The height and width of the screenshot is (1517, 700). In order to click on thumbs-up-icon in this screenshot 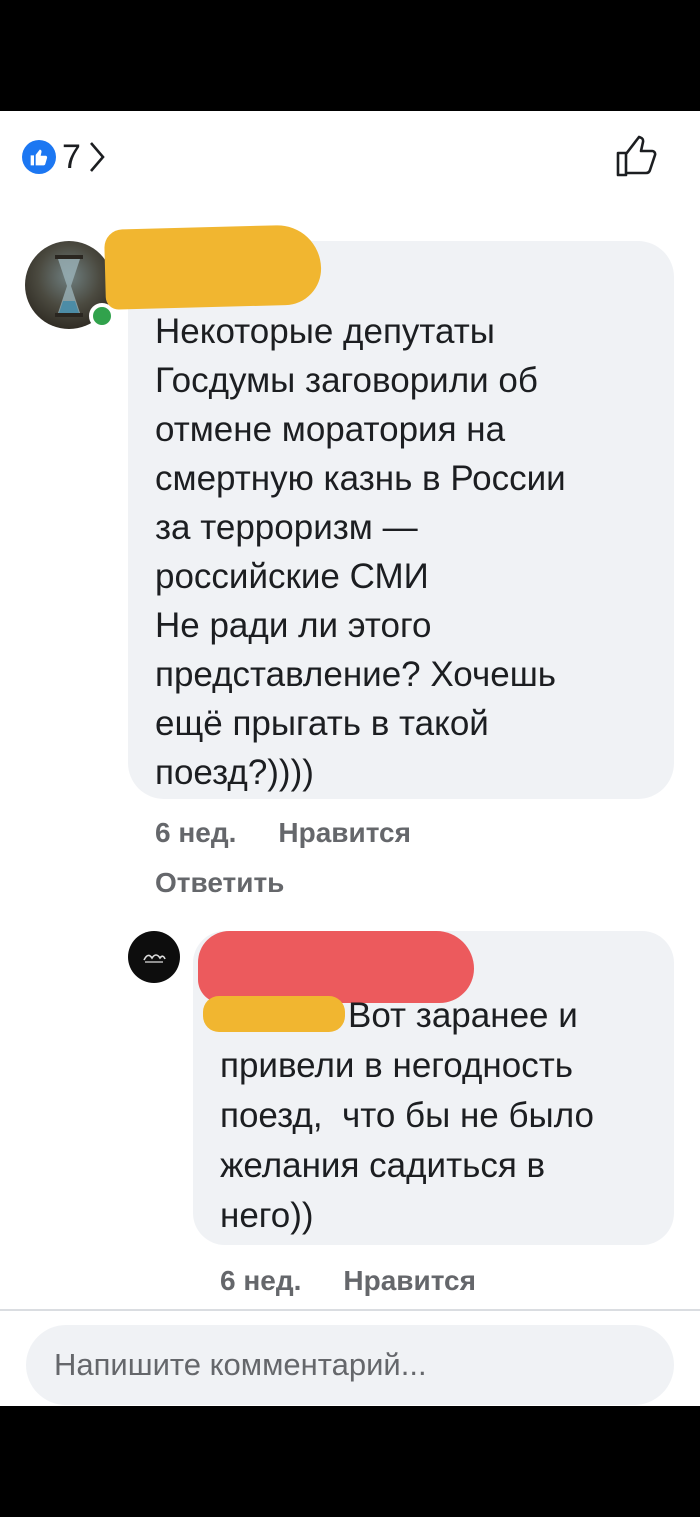, I will do `click(39, 157)`.